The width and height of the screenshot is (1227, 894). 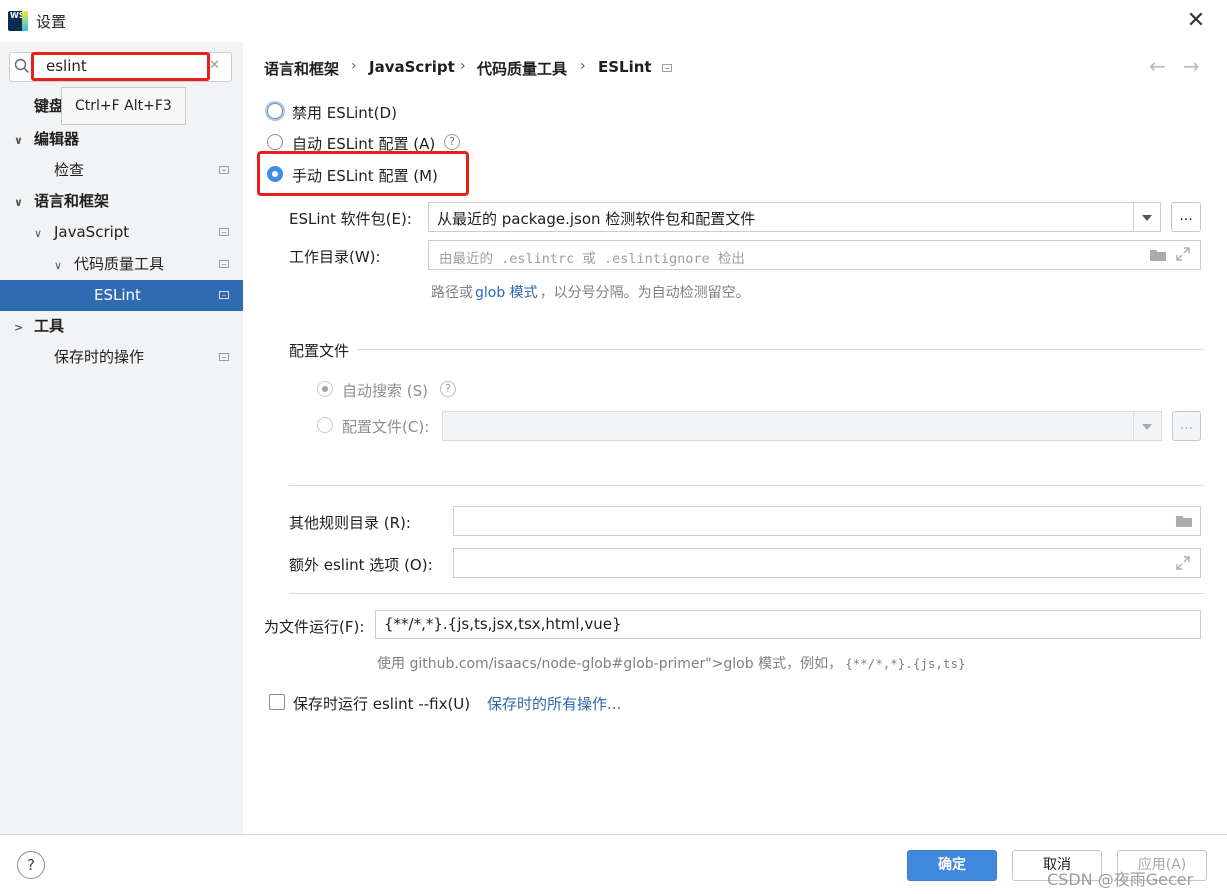 I want to click on fix-on-save-checkbox, so click(x=277, y=702).